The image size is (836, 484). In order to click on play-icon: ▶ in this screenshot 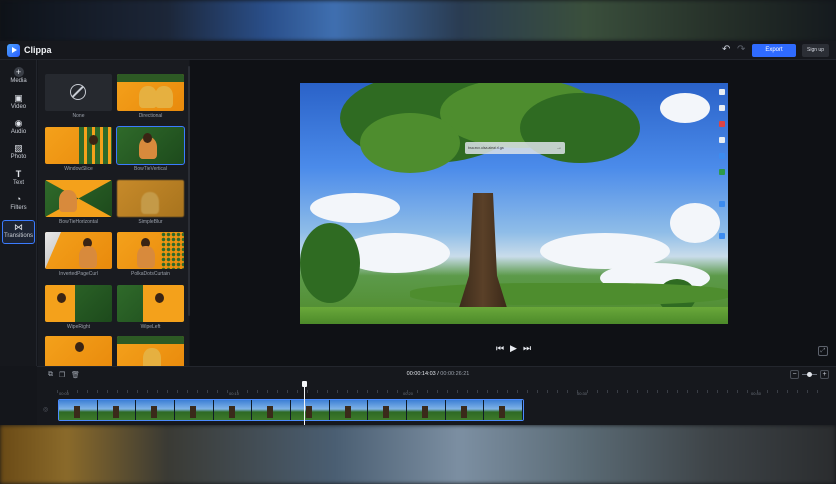, I will do `click(513, 348)`.